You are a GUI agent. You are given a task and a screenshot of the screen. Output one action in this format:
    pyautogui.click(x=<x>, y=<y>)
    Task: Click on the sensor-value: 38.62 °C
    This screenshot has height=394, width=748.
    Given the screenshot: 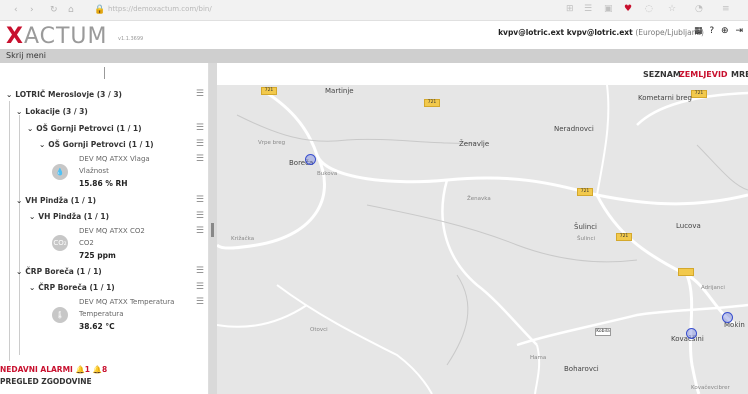 What is the action you would take?
    pyautogui.click(x=97, y=326)
    